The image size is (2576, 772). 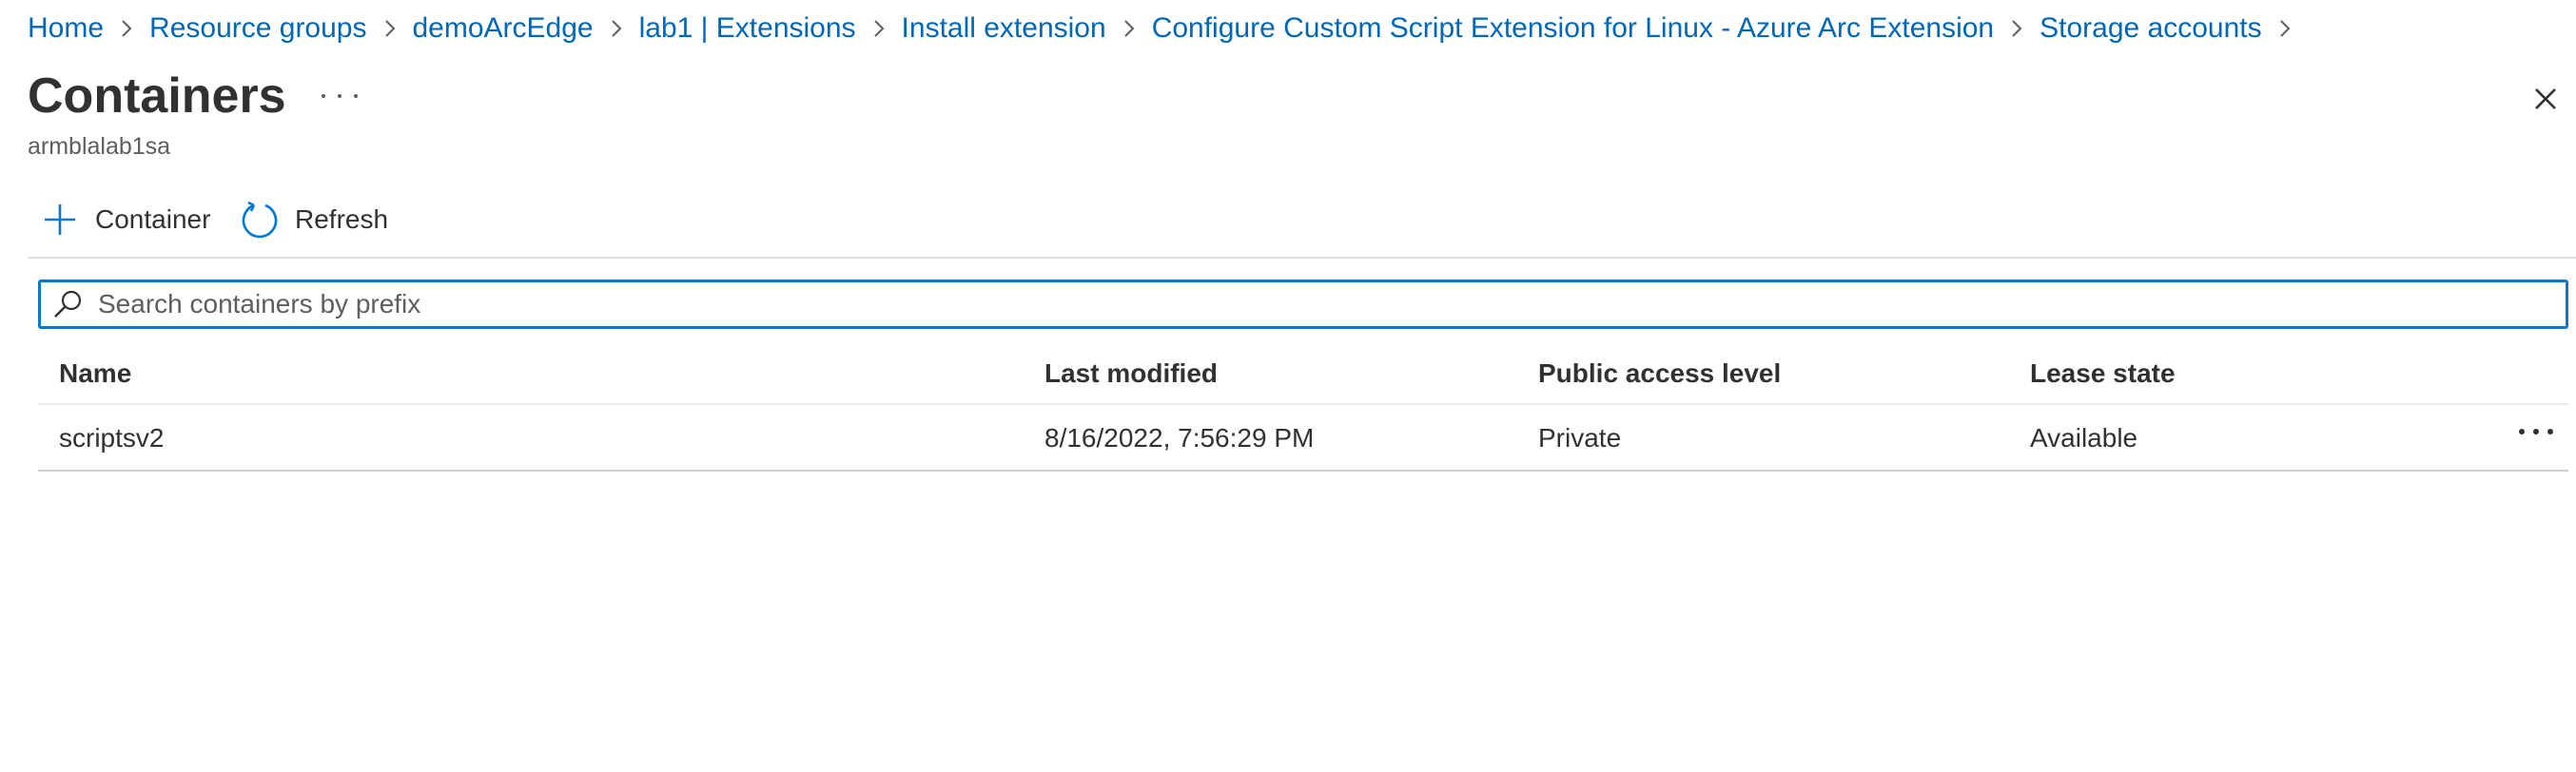 What do you see at coordinates (340, 96) in the screenshot?
I see `ellipsis-icon` at bounding box center [340, 96].